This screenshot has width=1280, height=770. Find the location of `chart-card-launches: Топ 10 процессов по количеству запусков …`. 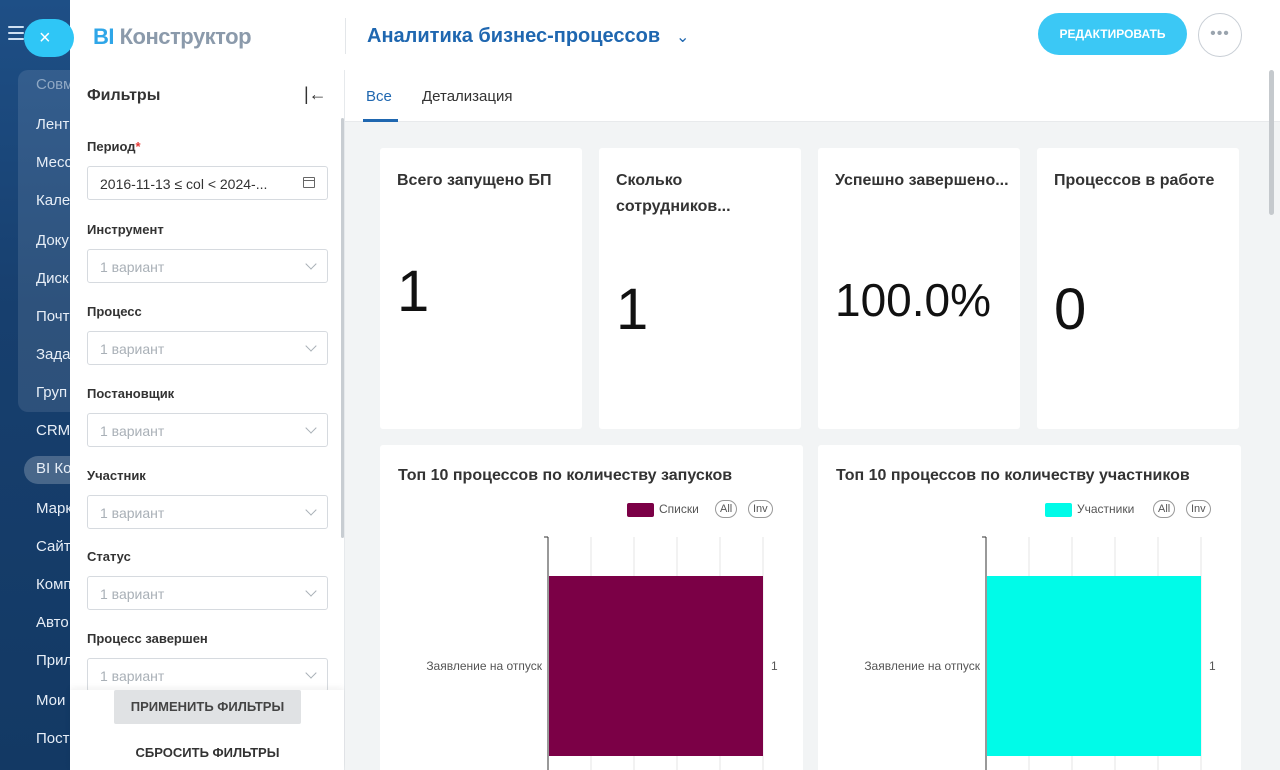

chart-card-launches: Топ 10 процессов по количеству запусков … is located at coordinates (591, 607).